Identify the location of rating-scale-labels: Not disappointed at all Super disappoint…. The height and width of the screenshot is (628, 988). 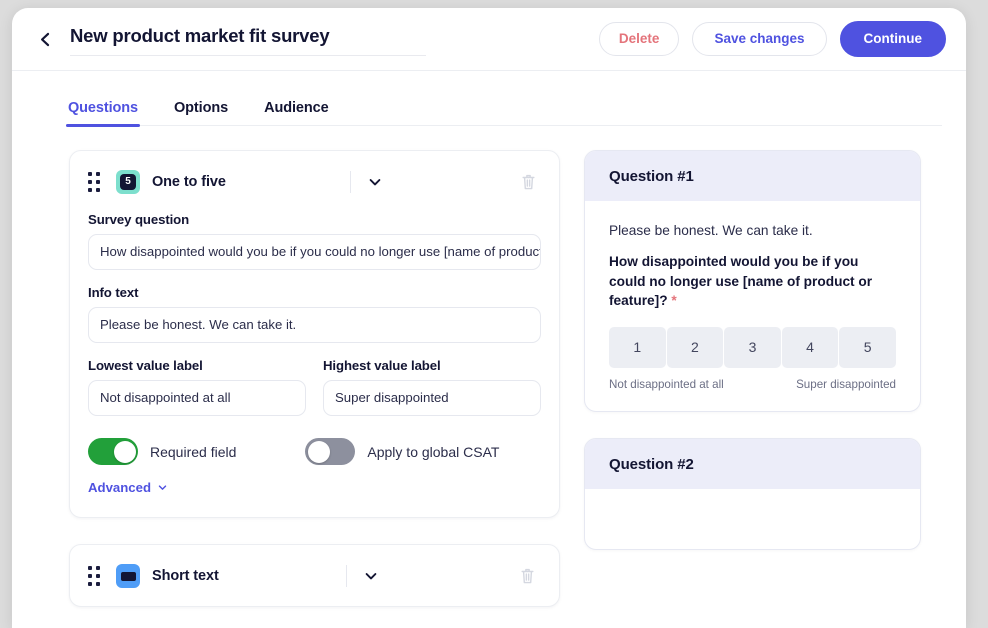
(752, 384).